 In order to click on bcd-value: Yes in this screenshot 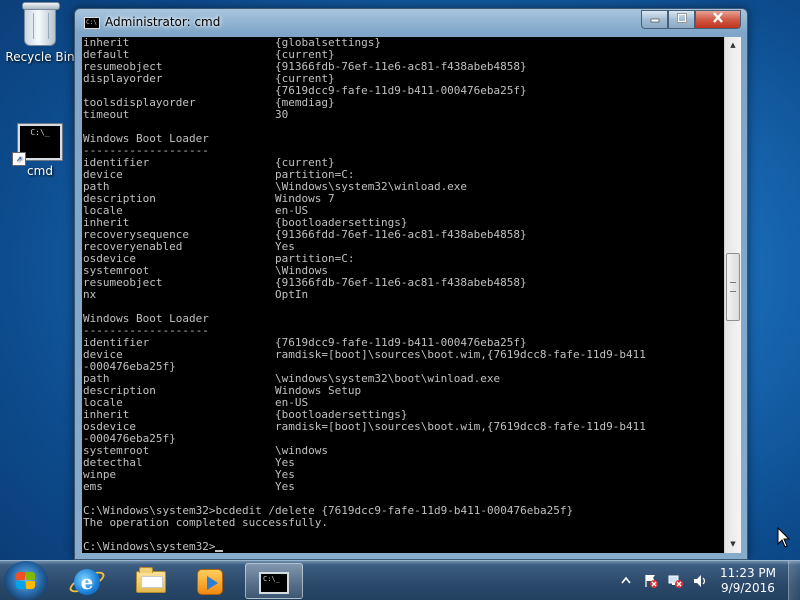, I will do `click(285, 486)`.